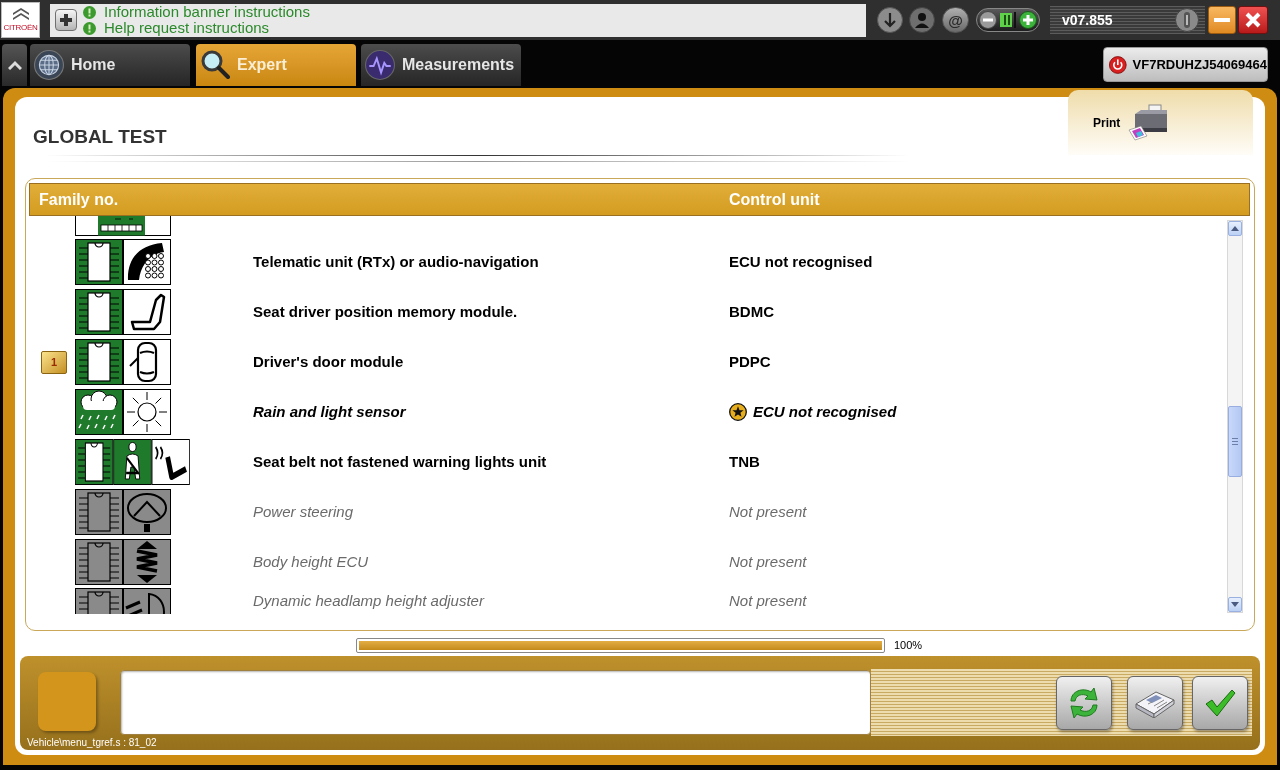  Describe the element at coordinates (1235, 441) in the screenshot. I see `scrollbar-thumb` at that location.